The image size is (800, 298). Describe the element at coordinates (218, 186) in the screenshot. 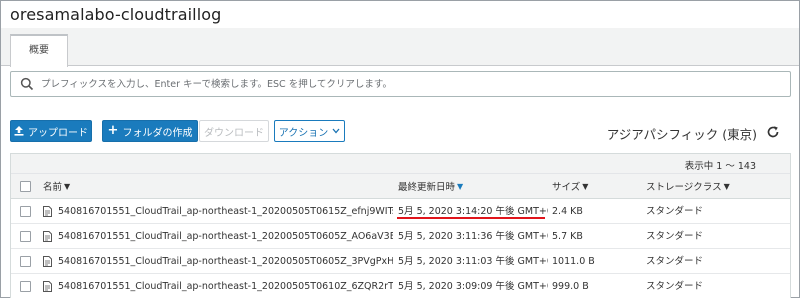

I see `column-header-name: 名前 ▼` at that location.